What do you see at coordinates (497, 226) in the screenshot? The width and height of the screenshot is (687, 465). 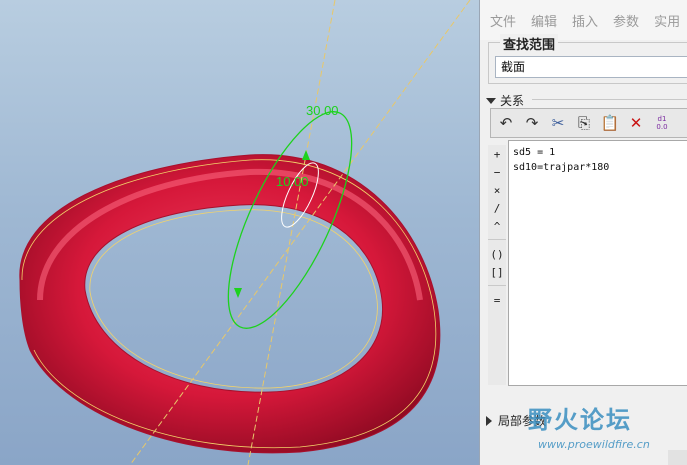 I see `operator-power-button: ^` at bounding box center [497, 226].